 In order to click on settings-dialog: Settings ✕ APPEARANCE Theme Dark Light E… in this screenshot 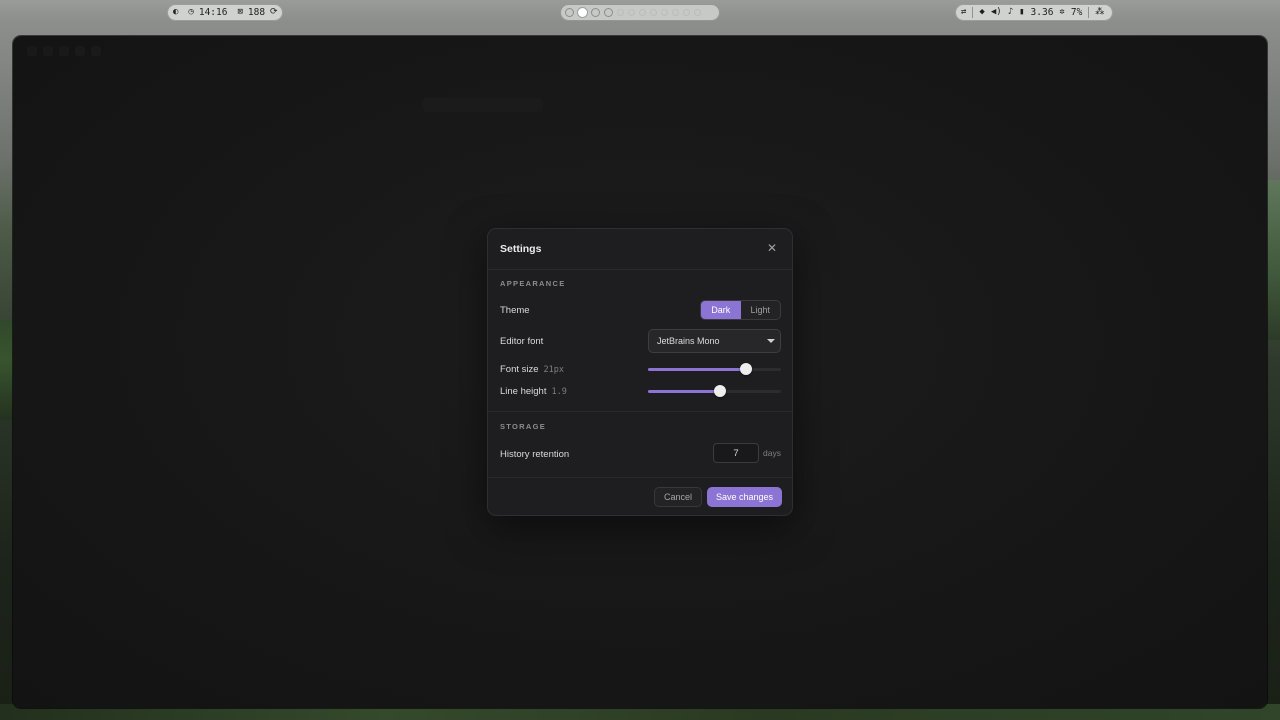, I will do `click(640, 372)`.